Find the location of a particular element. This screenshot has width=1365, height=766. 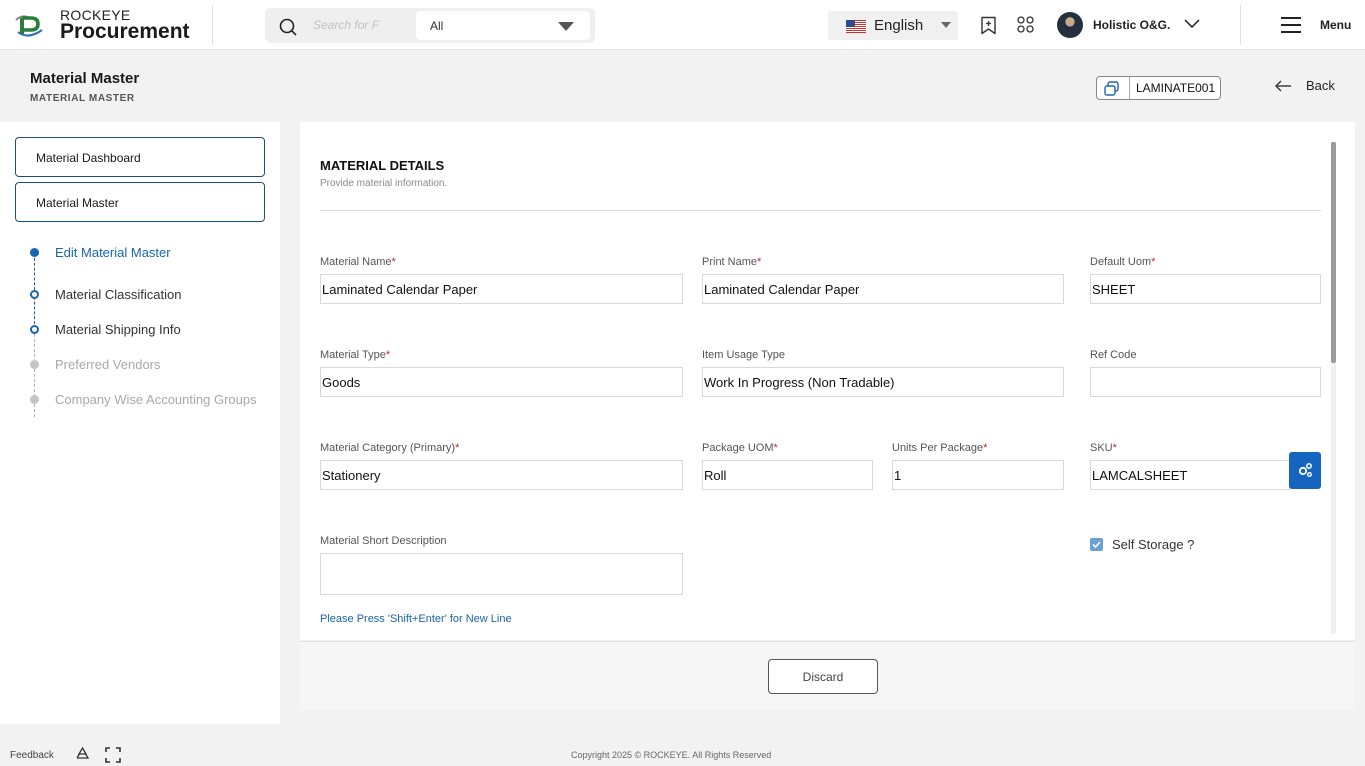

step-company-wise-accounting-groups: Company Wise Accounting Groups is located at coordinates (156, 399).